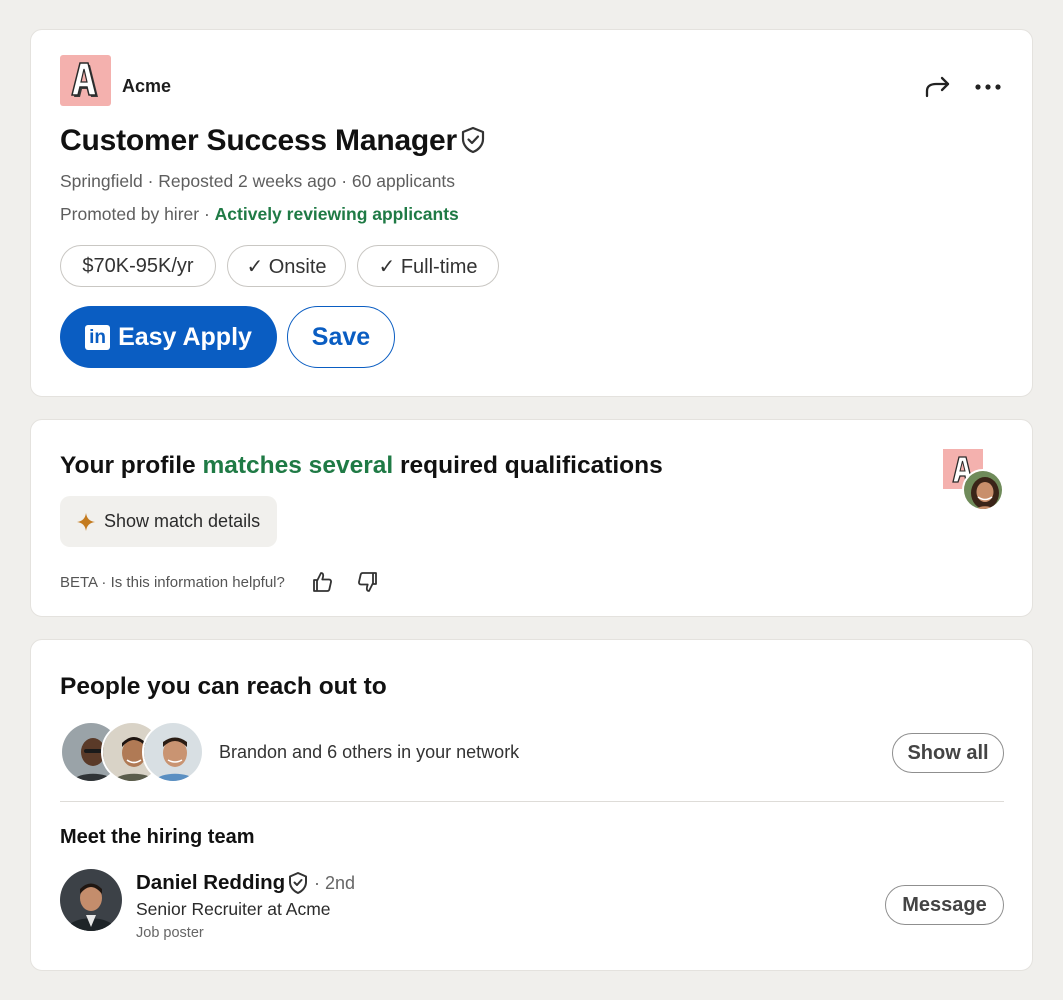 This screenshot has width=1063, height=1000. Describe the element at coordinates (197, 582) in the screenshot. I see `helpful-question: Is this information helpful?` at that location.